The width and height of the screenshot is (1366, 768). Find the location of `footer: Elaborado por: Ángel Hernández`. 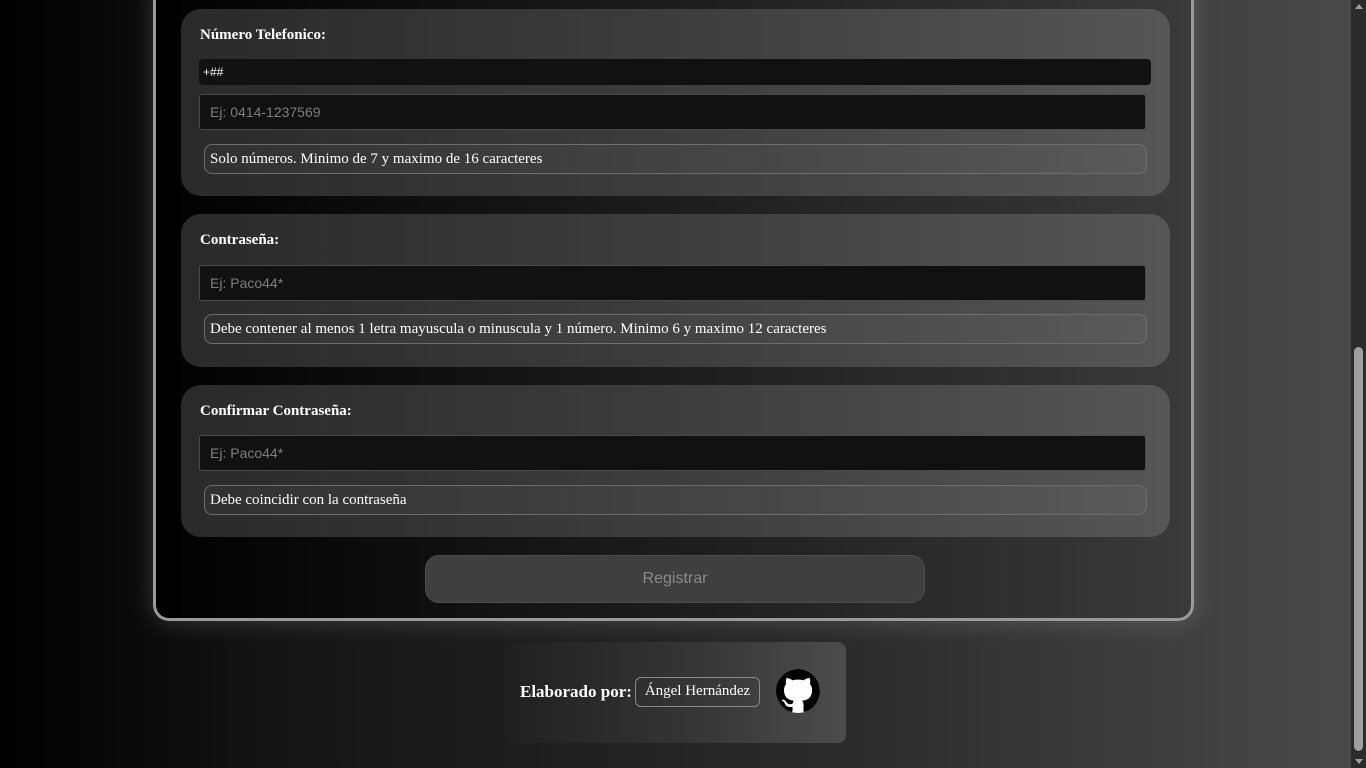

footer: Elaborado por: Ángel Hernández is located at coordinates (675, 692).